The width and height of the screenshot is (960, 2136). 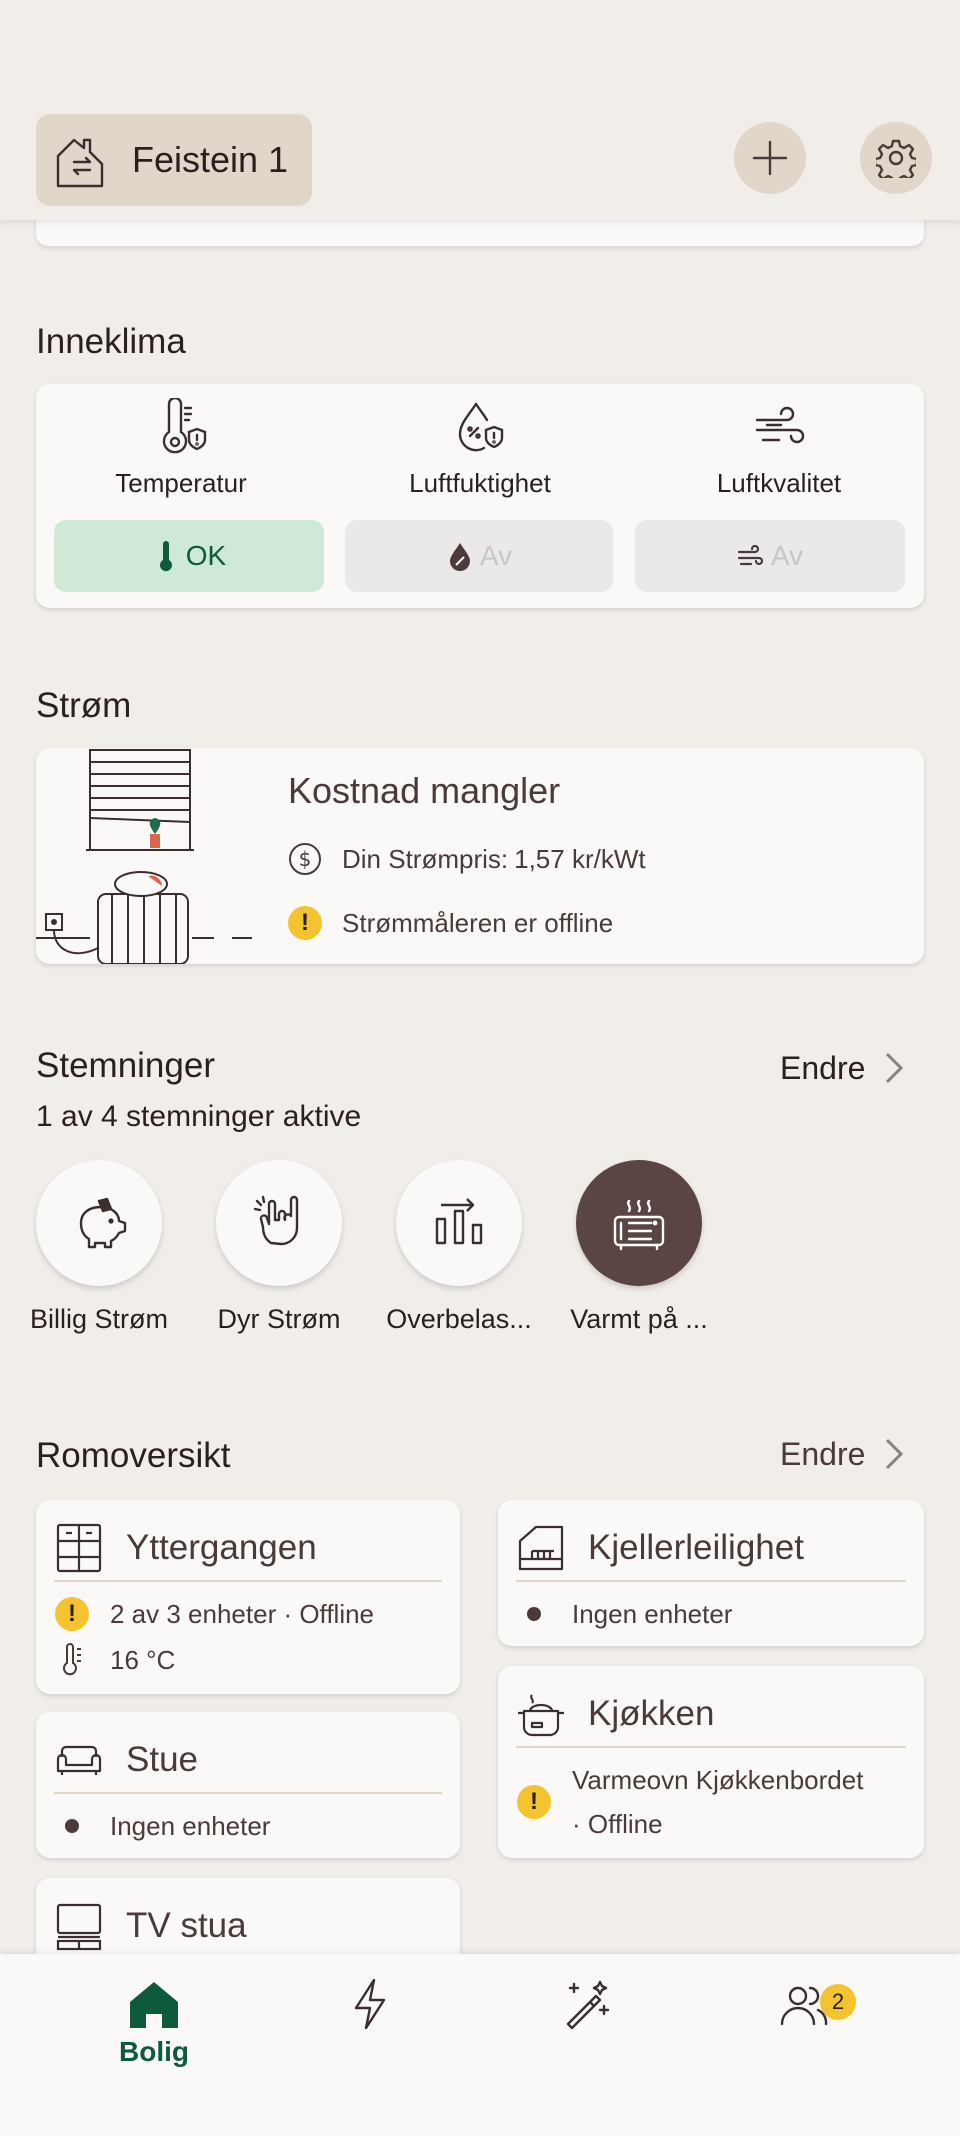 I want to click on thermometer-shield-icon, so click(x=184, y=426).